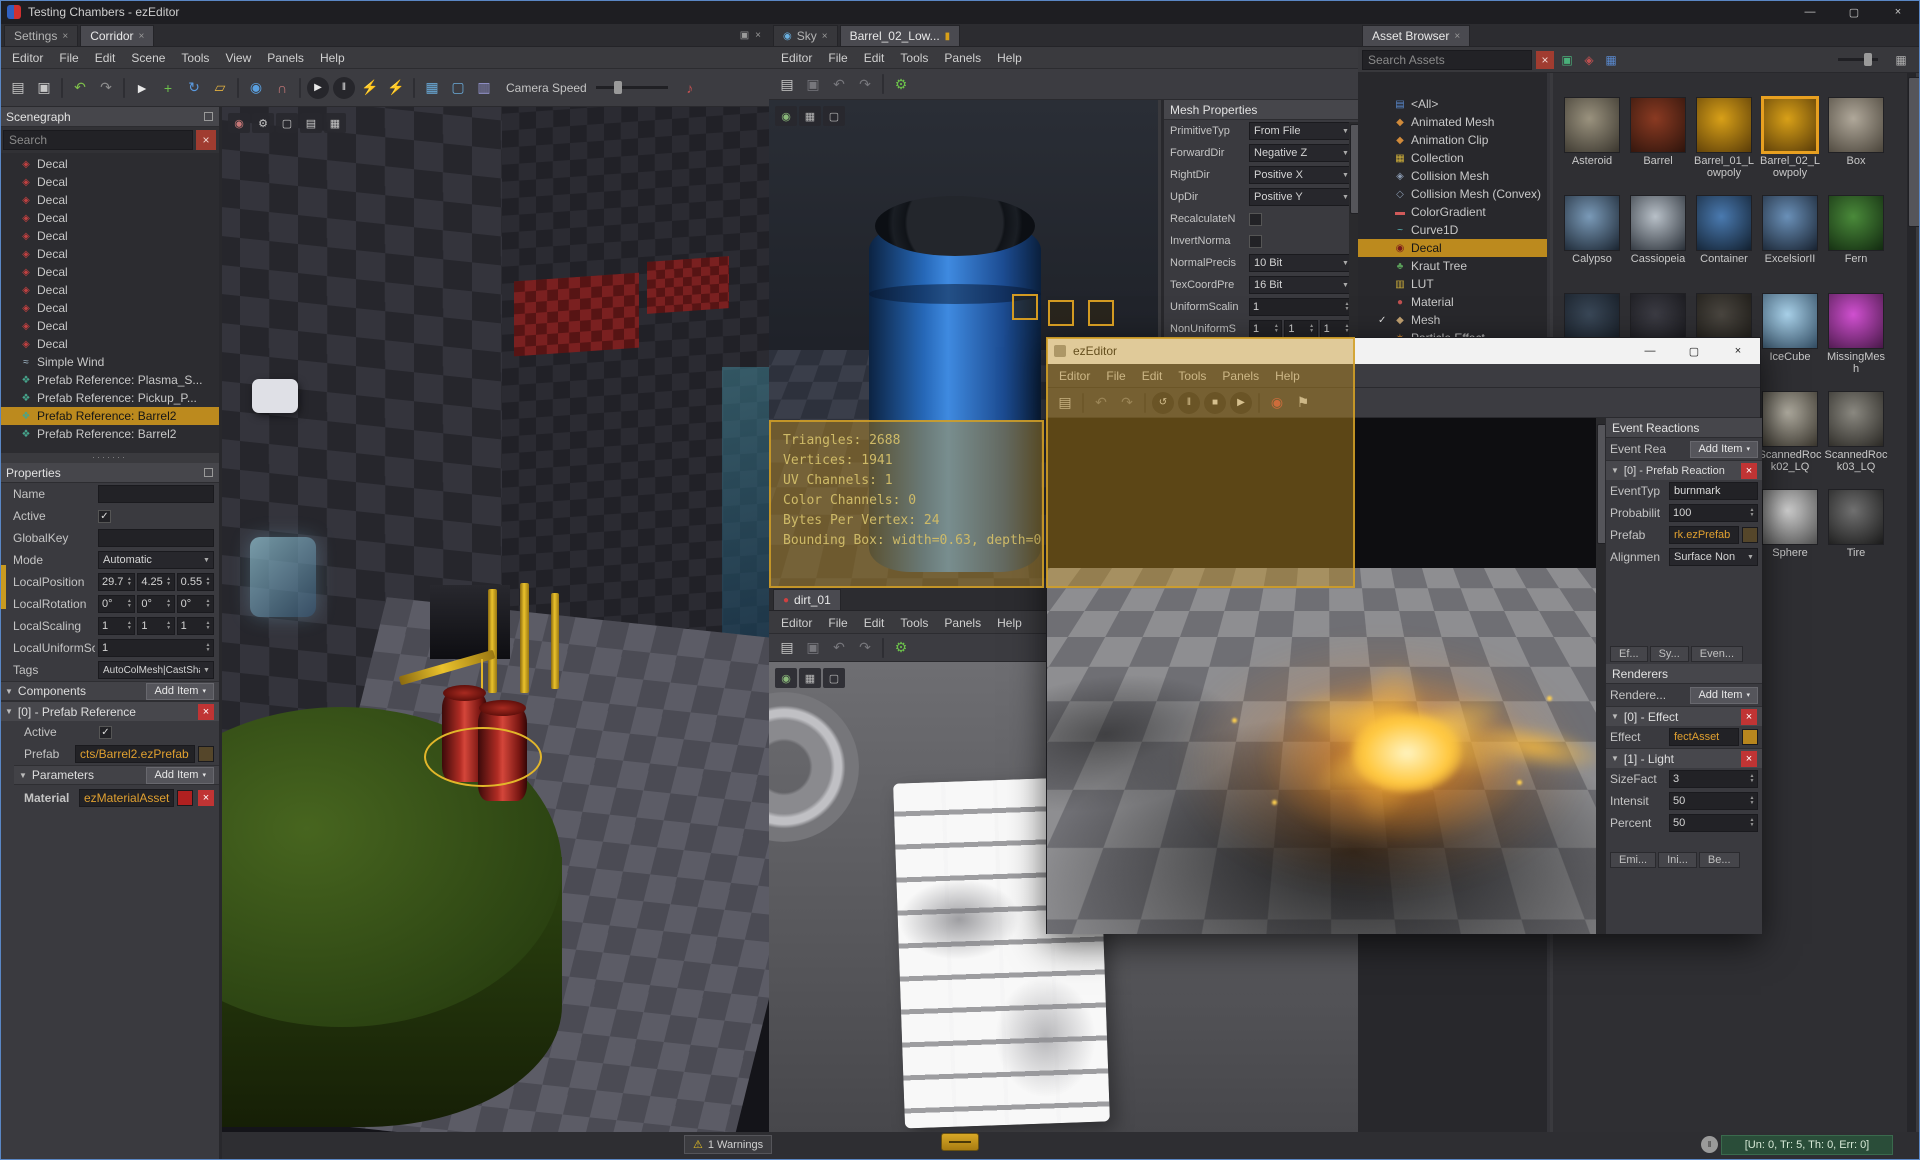  Describe the element at coordinates (220, 88) in the screenshot. I see `scale-gizmo-icon: ▱` at that location.